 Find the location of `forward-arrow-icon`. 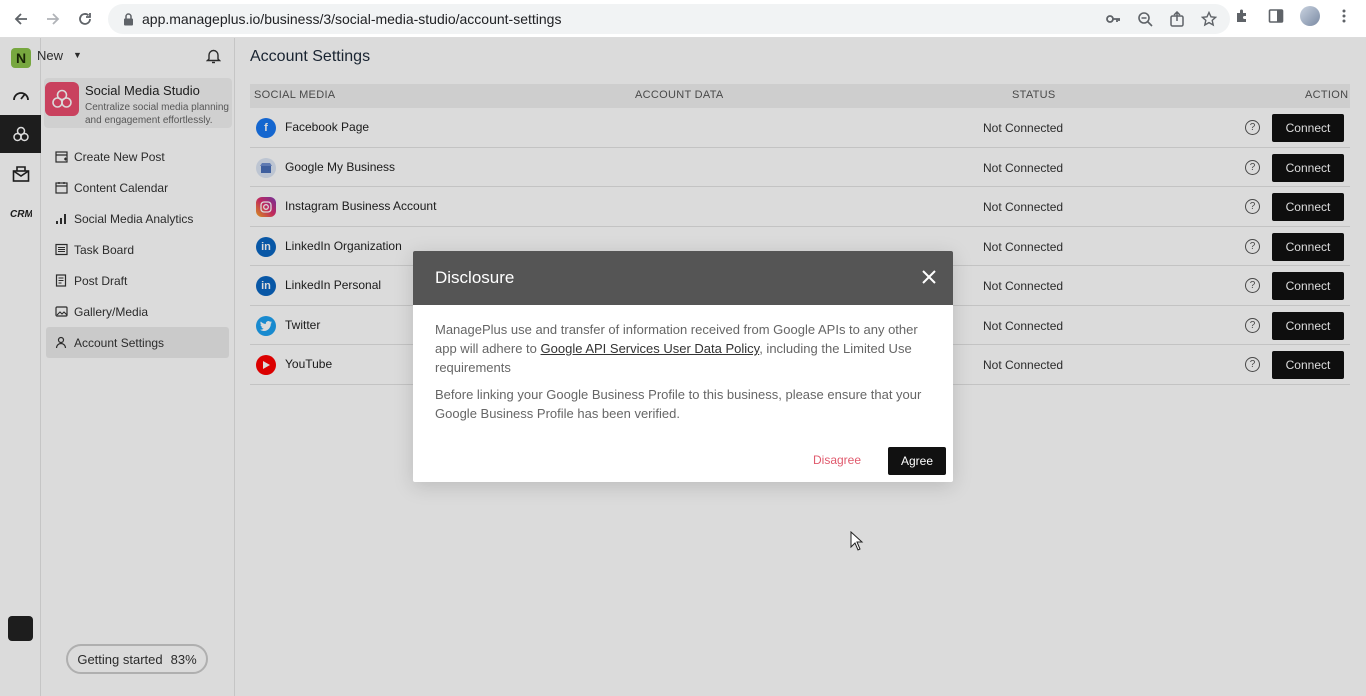

forward-arrow-icon is located at coordinates (53, 19).